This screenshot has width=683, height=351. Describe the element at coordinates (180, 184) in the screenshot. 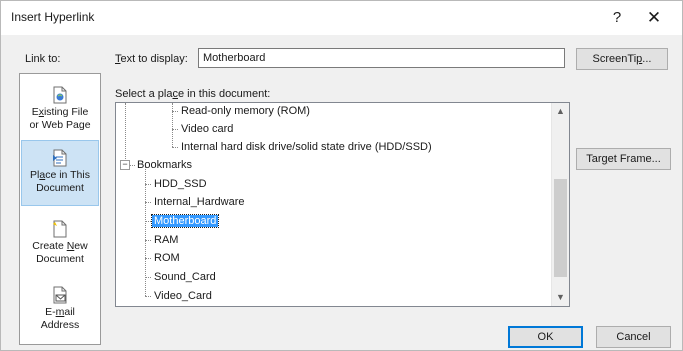

I see `bookmark-item: HDD_SSD` at that location.